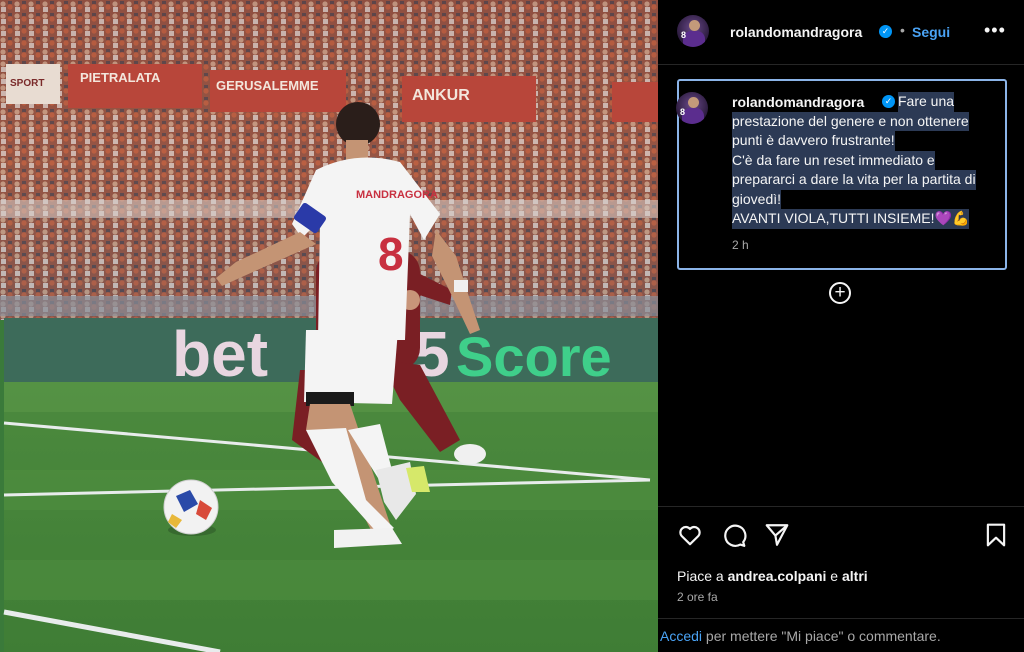 This screenshot has height=652, width=1024. Describe the element at coordinates (798, 102) in the screenshot. I see `caption-username: rolandomandragora` at that location.